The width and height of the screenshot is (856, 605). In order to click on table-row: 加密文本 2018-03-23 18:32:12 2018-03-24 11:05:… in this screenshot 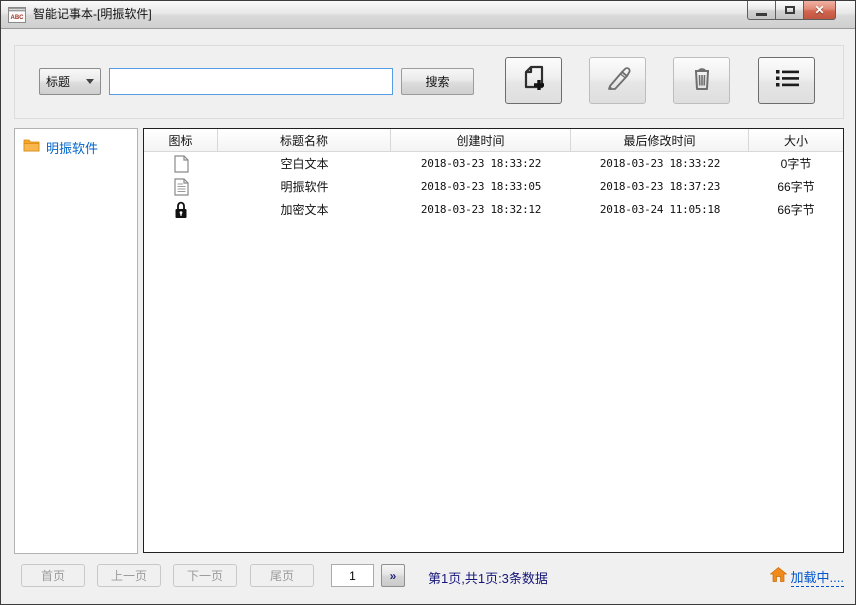, I will do `click(493, 209)`.